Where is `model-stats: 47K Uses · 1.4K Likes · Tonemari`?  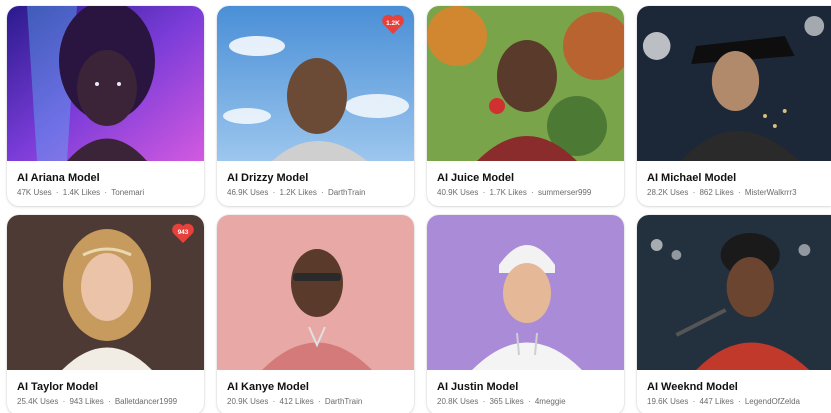 model-stats: 47K Uses · 1.4K Likes · Tonemari is located at coordinates (81, 192).